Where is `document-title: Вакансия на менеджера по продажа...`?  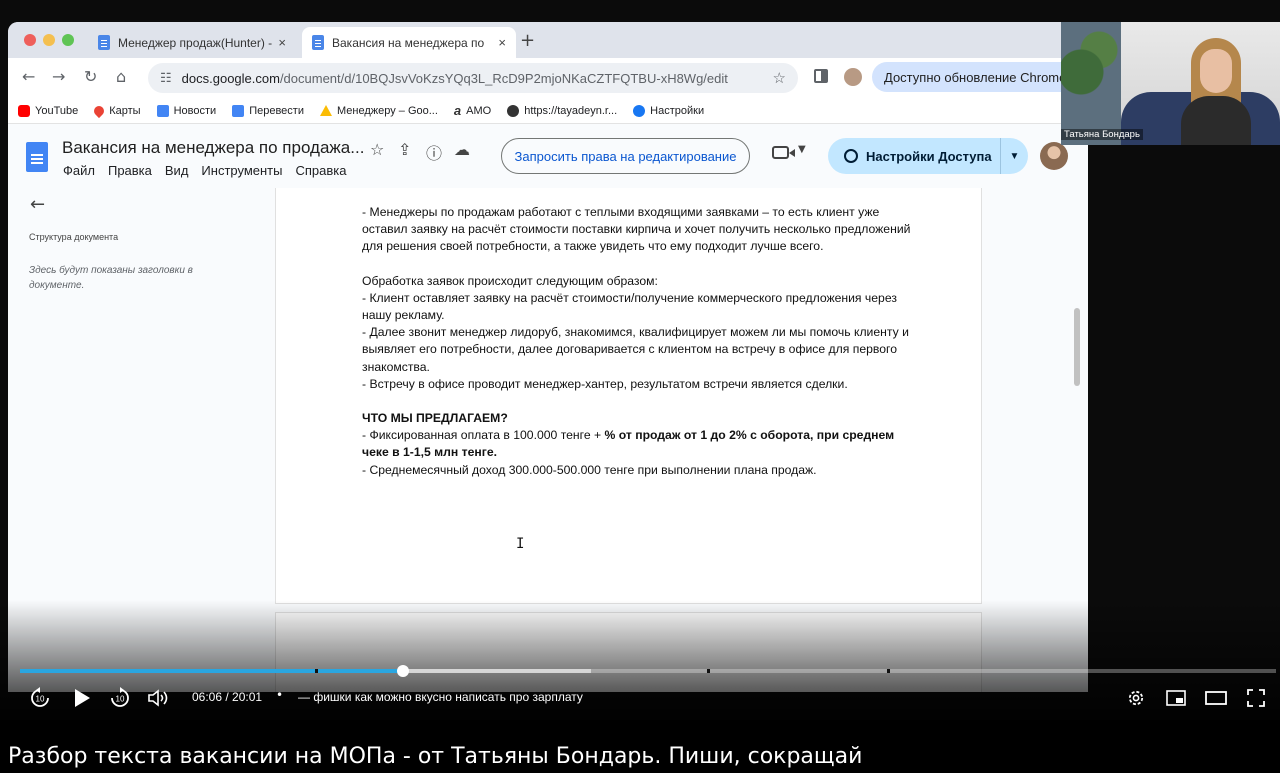 document-title: Вакансия на менеджера по продажа... is located at coordinates (213, 148).